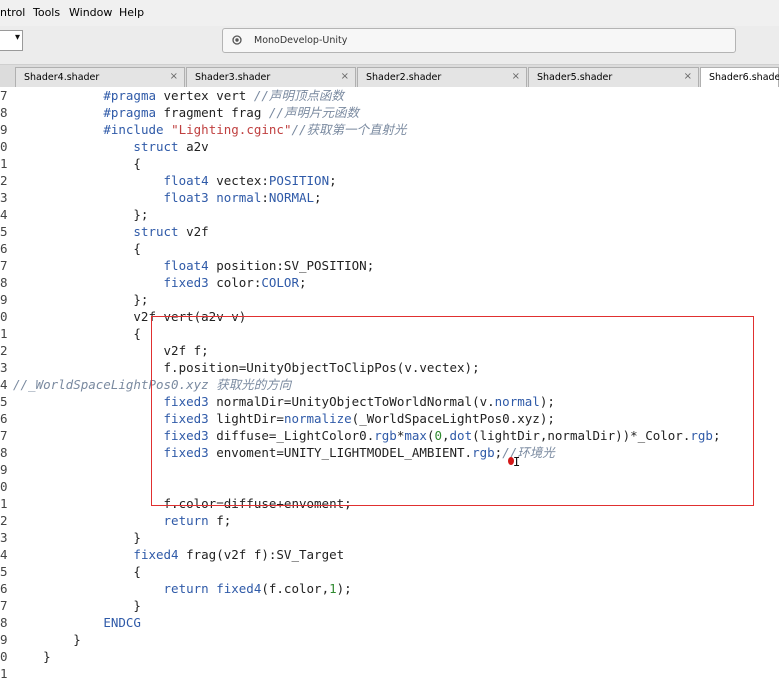 Image resolution: width=779 pixels, height=690 pixels. What do you see at coordinates (242, 197) in the screenshot?
I see `code-text: float3 normal:NORMAL;` at bounding box center [242, 197].